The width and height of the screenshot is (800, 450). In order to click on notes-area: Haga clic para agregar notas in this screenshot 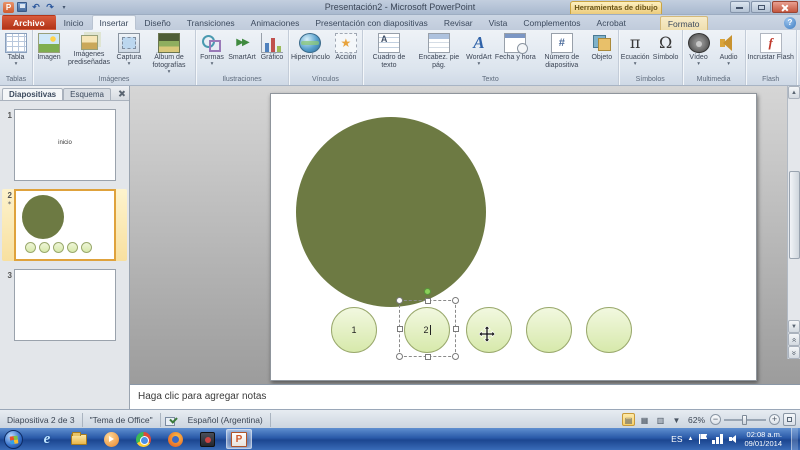, I will do `click(465, 396)`.